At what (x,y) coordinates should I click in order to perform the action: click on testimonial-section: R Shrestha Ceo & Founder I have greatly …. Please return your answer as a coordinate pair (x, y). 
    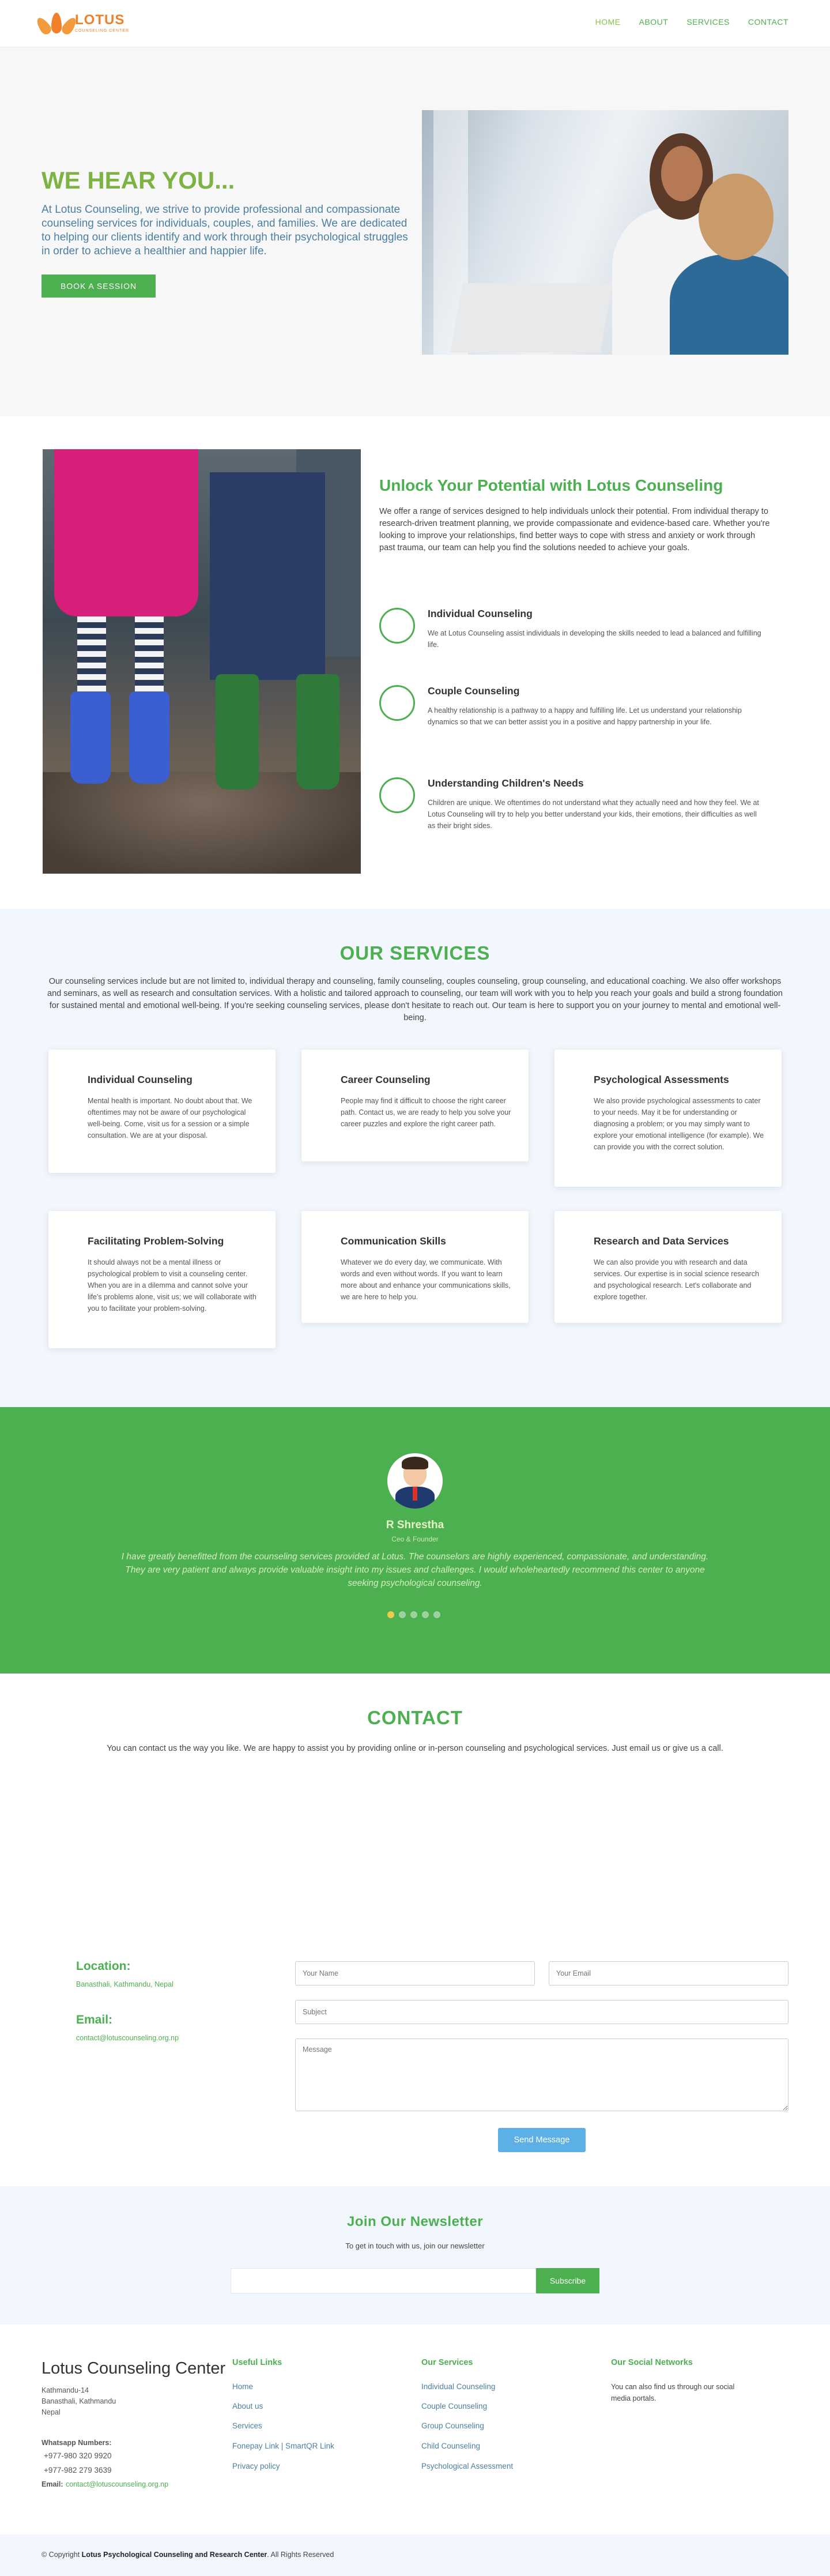
    Looking at the image, I should click on (415, 1540).